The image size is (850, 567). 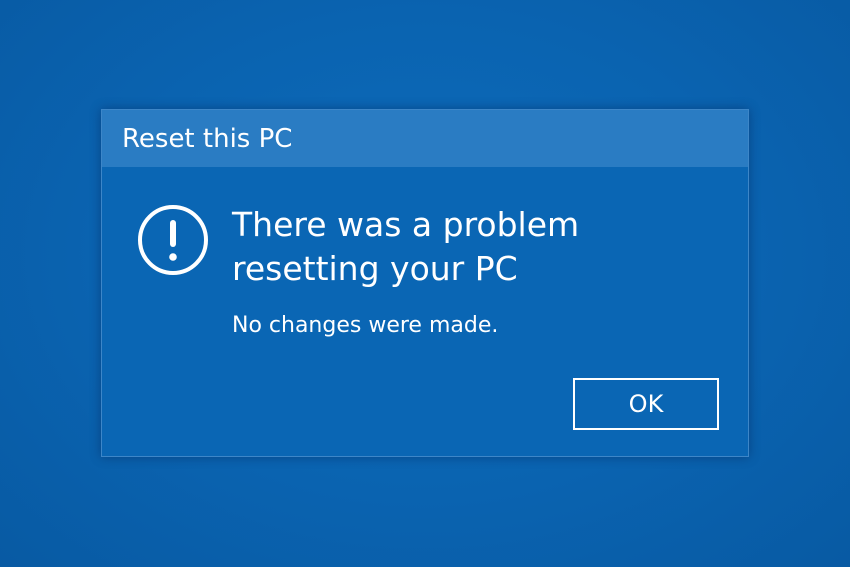 I want to click on dialog-titlebar: Reset this PC, so click(x=425, y=138).